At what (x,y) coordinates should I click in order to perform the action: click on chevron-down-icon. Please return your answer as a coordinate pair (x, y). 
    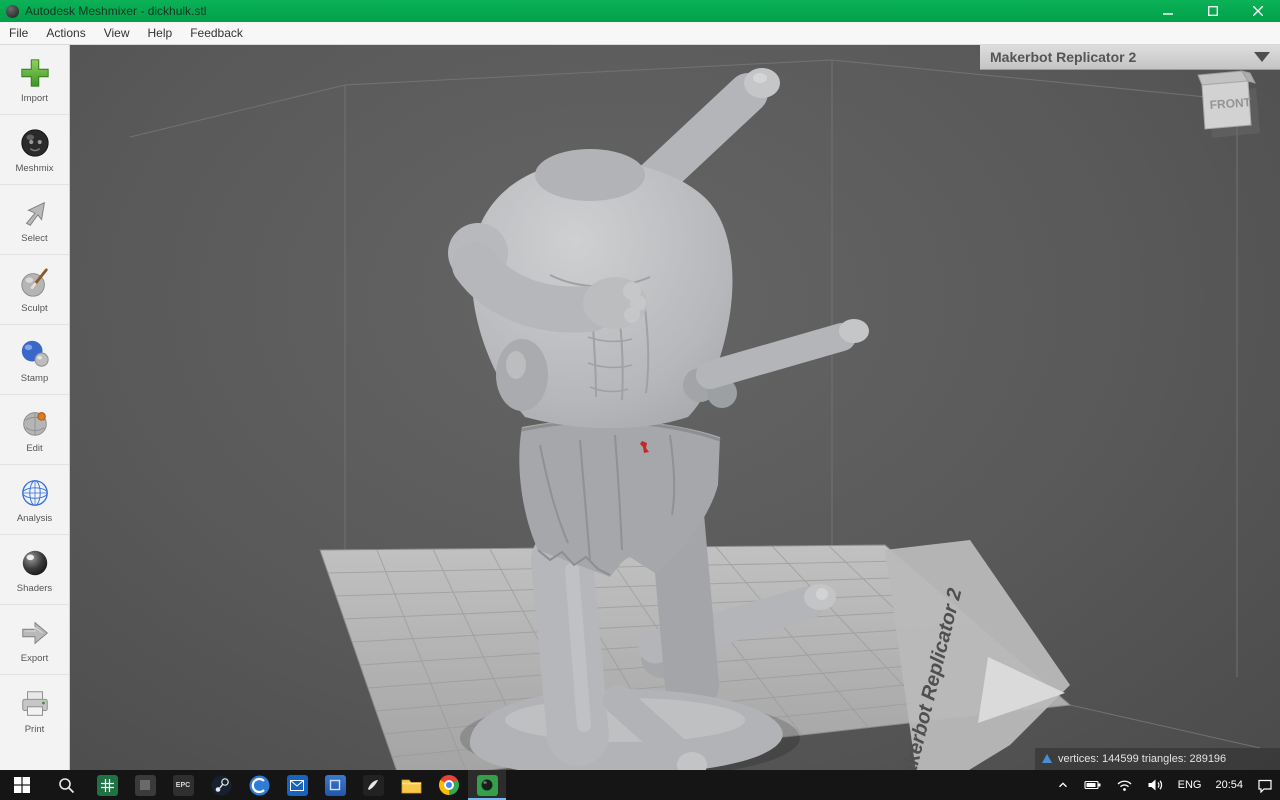
    Looking at the image, I should click on (1262, 57).